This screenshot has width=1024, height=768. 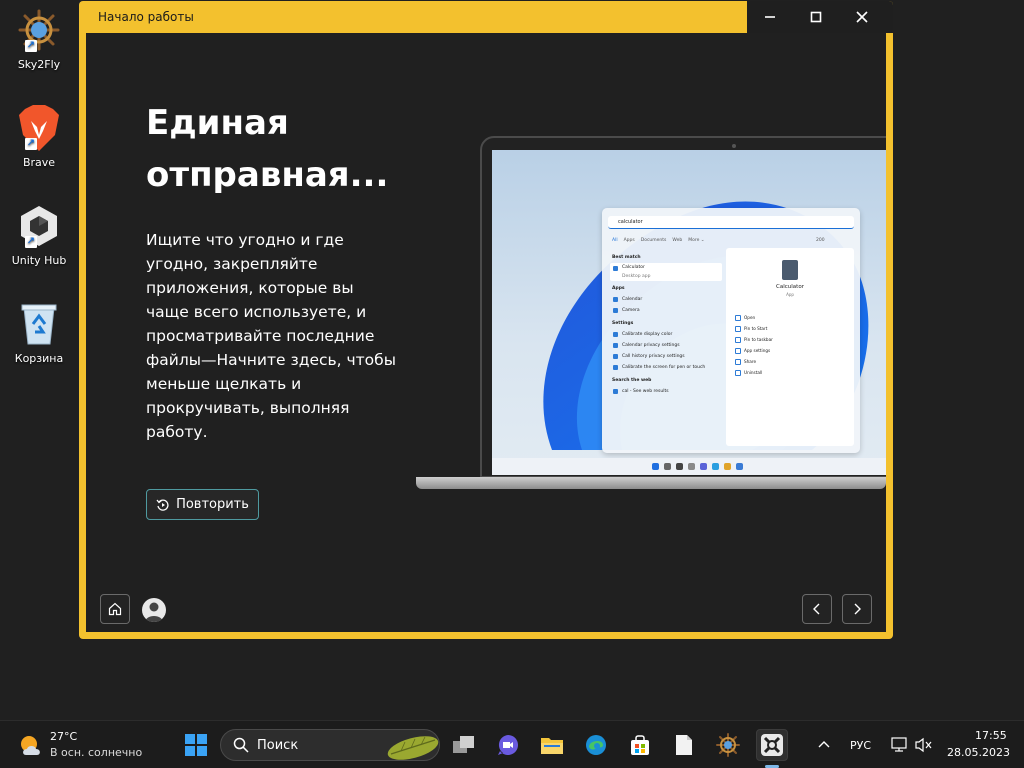 I want to click on title-bar: Начало работы, so click(x=486, y=17).